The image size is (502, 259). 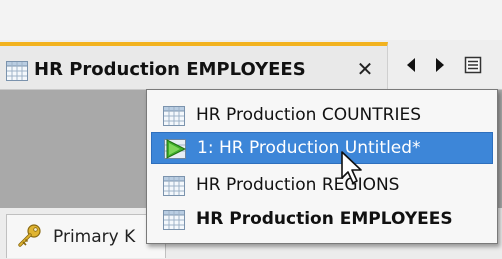 I want to click on popup-item-regions: HR Production REGIONS, so click(x=322, y=186).